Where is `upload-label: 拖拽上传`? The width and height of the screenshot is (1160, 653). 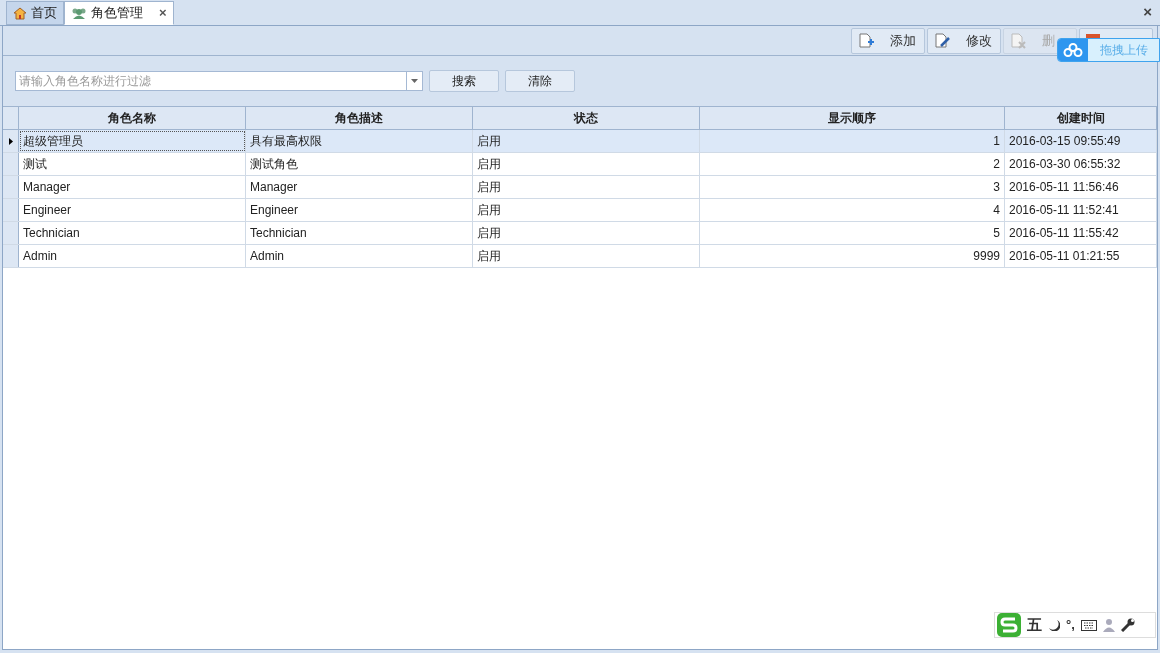
upload-label: 拖拽上传 is located at coordinates (1124, 50).